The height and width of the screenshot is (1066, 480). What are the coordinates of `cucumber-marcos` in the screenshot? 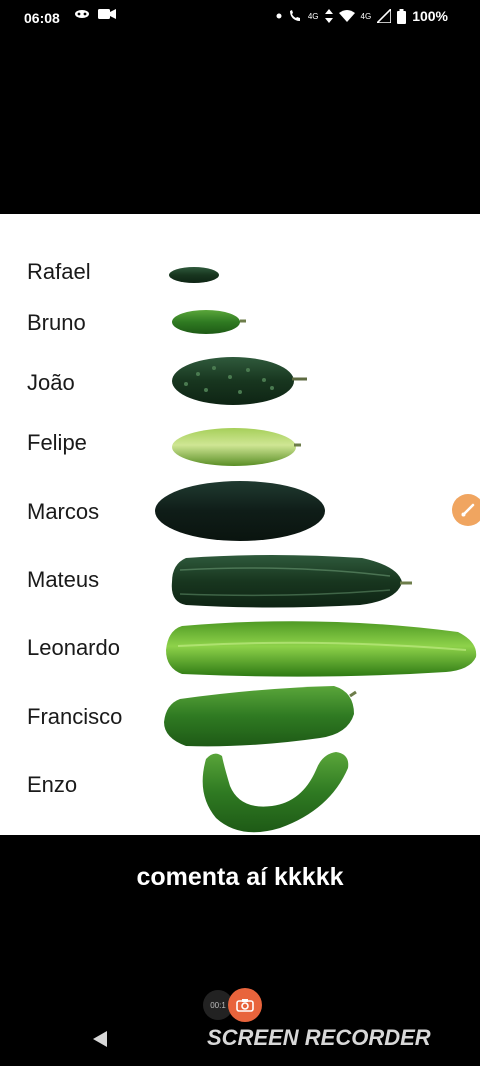 It's located at (240, 511).